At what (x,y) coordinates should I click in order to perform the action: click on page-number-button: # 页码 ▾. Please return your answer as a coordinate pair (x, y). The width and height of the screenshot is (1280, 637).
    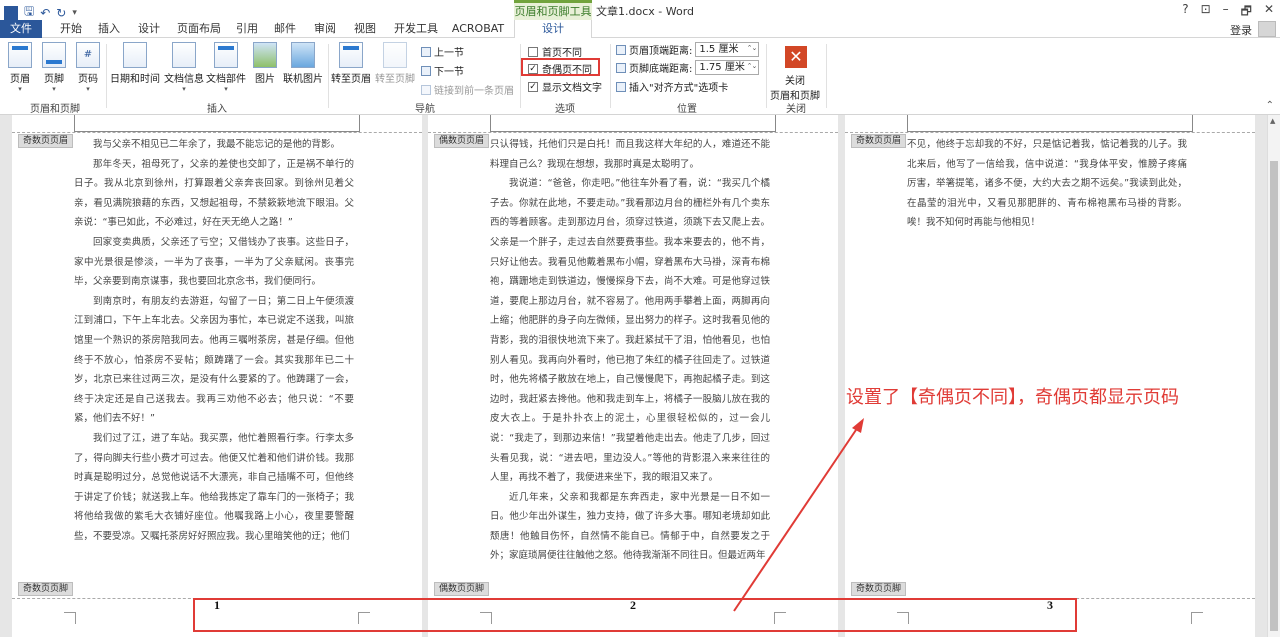
    Looking at the image, I should click on (88, 67).